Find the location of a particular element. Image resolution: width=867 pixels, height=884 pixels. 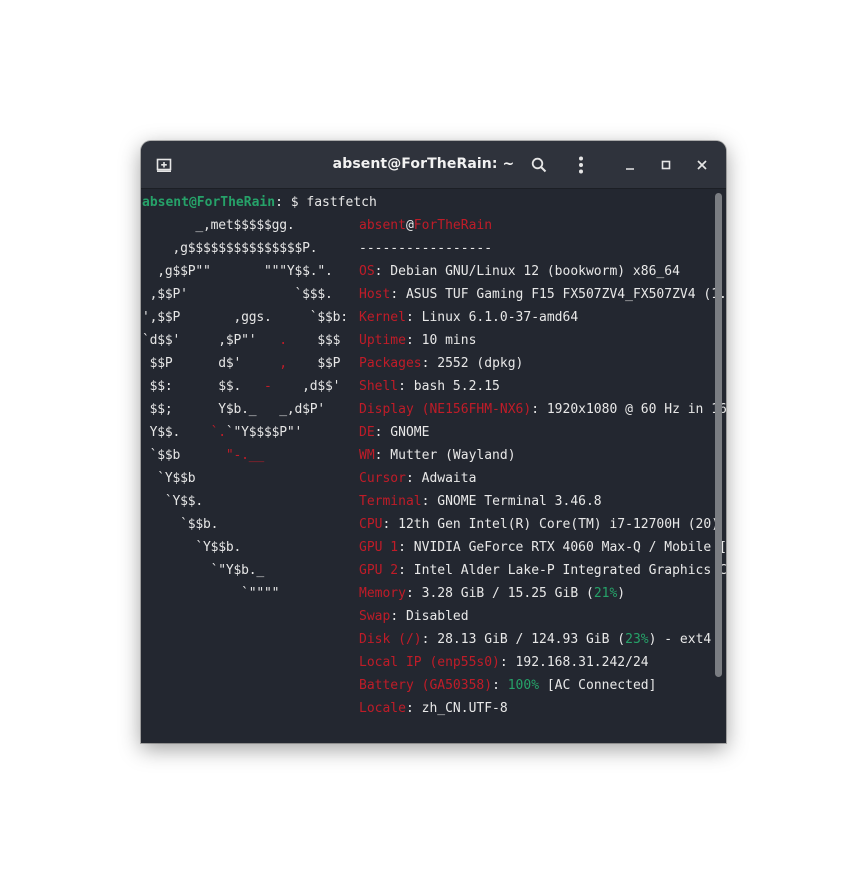

logo-line: ,$$P' `$$$. is located at coordinates (237, 294).